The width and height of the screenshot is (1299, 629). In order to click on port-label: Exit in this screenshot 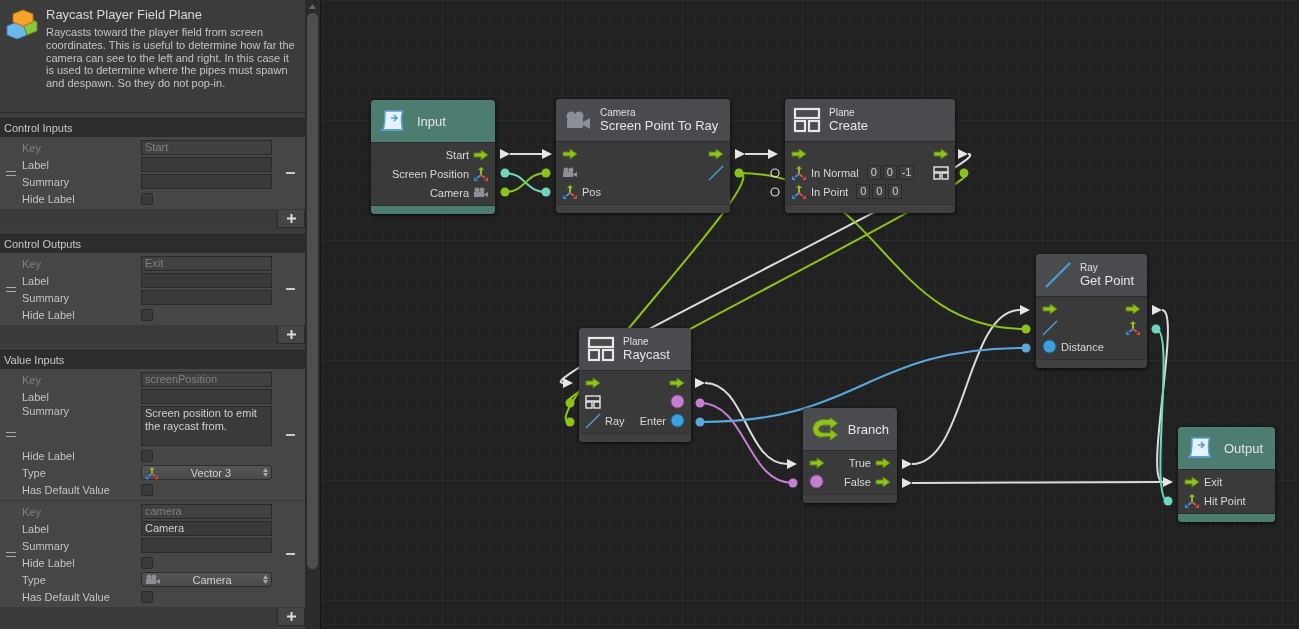, I will do `click(1213, 481)`.